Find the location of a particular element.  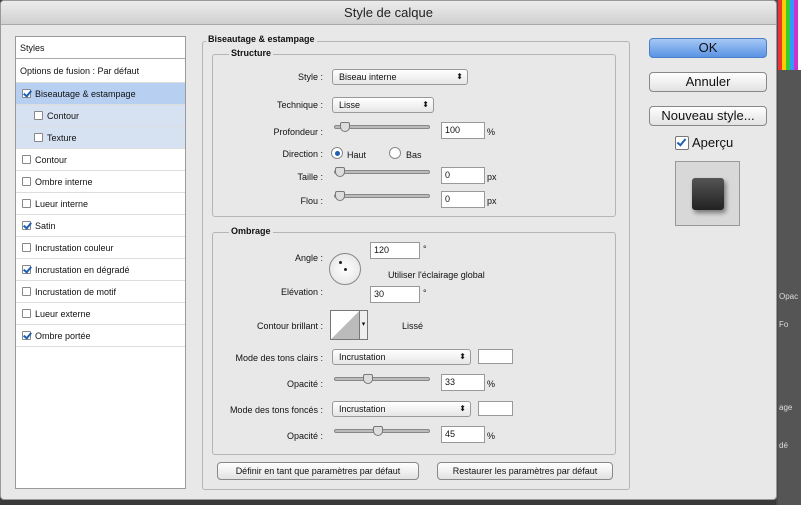

style-item-label: Incrustation en dégradé is located at coordinates (82, 269).